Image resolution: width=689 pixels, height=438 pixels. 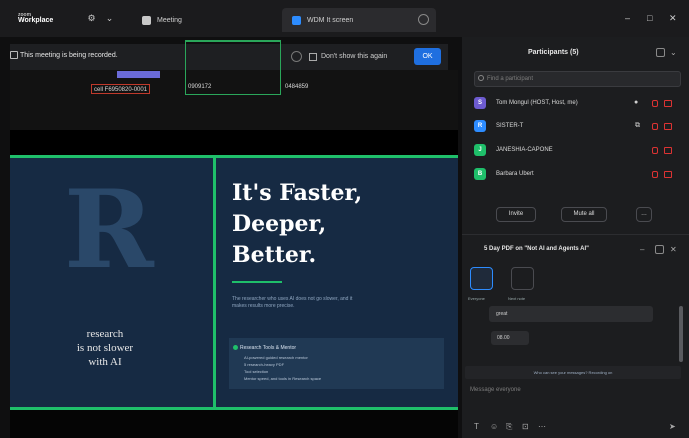 I want to click on slide-tagline: research is not slower with AI, so click(x=105, y=348).